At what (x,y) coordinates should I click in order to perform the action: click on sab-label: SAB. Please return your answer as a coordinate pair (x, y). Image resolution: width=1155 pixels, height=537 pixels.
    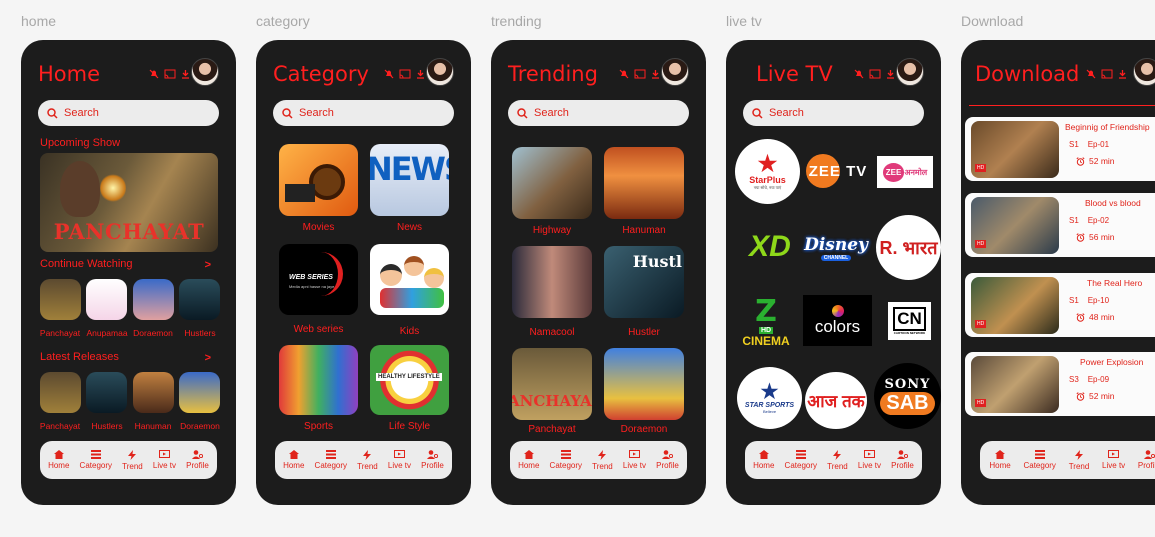
    Looking at the image, I should click on (907, 403).